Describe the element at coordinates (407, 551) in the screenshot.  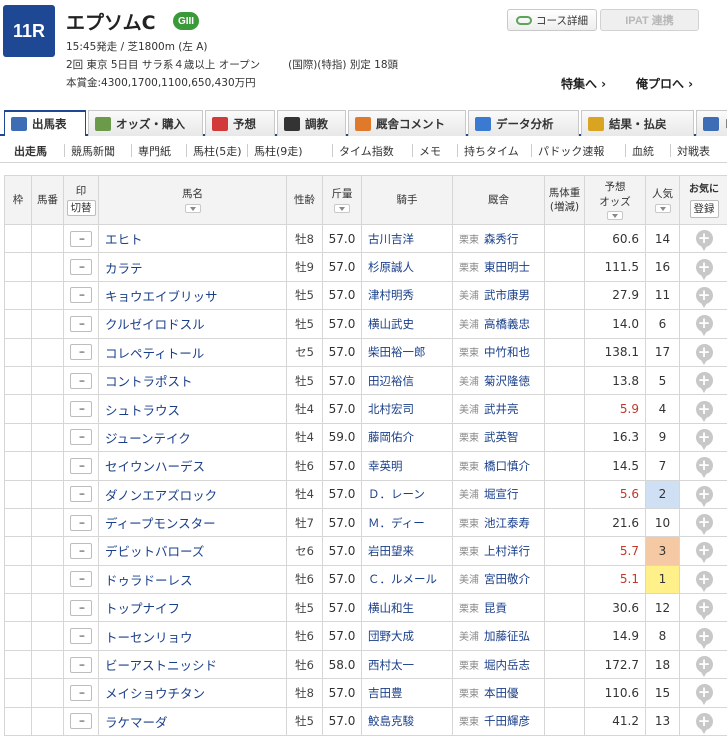
I see `jockey-link: 岩田望来` at that location.